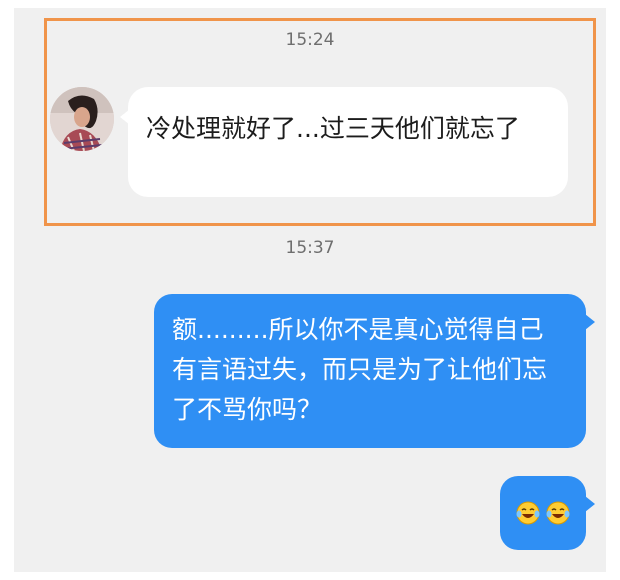  I want to click on outgoing-emoji-bubble, so click(547, 513).